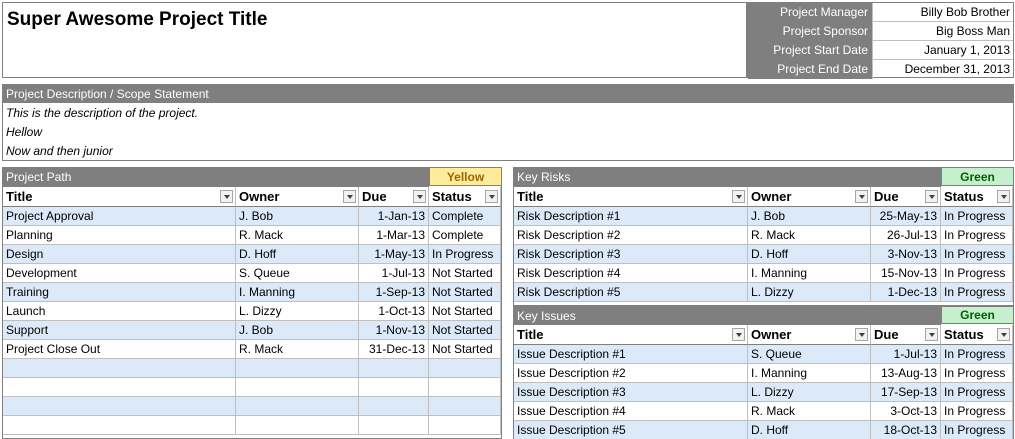 The height and width of the screenshot is (439, 1015). Describe the element at coordinates (906, 373) in the screenshot. I see `cell-due: 13-Aug-13` at that location.